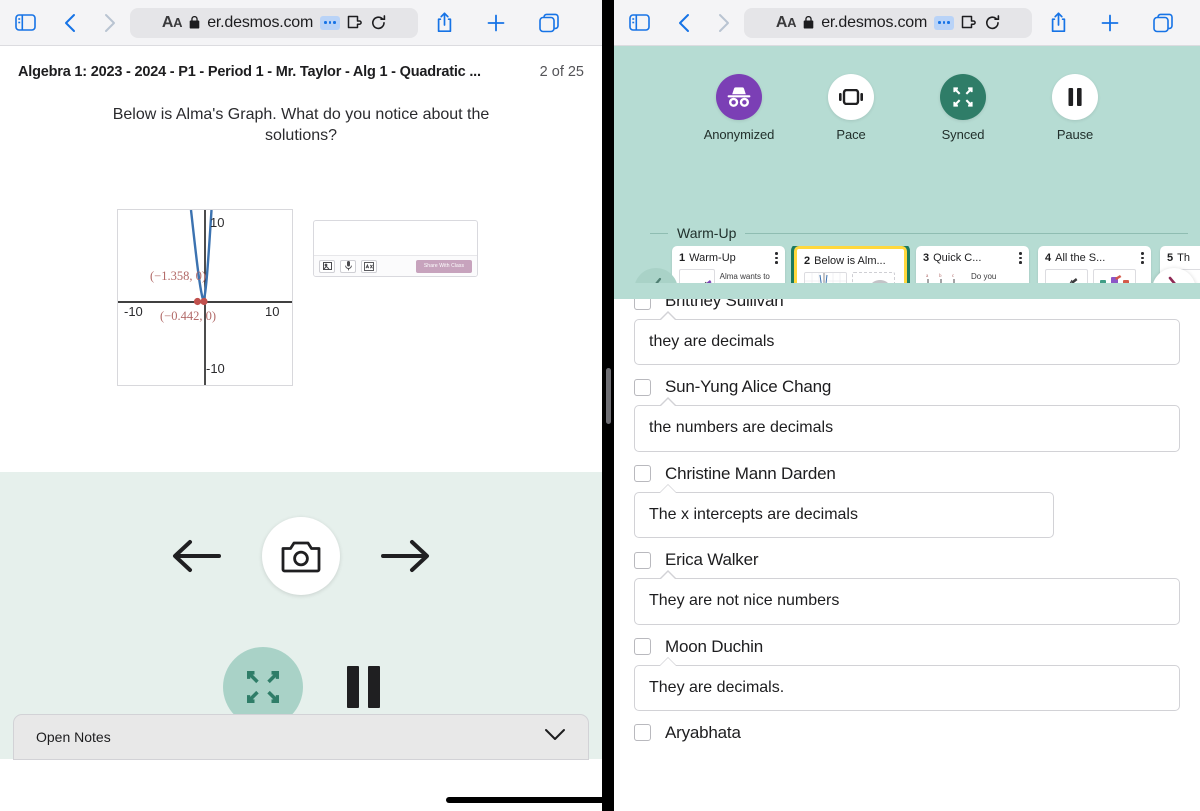  I want to click on list-scroll-mask, so click(907, 291).